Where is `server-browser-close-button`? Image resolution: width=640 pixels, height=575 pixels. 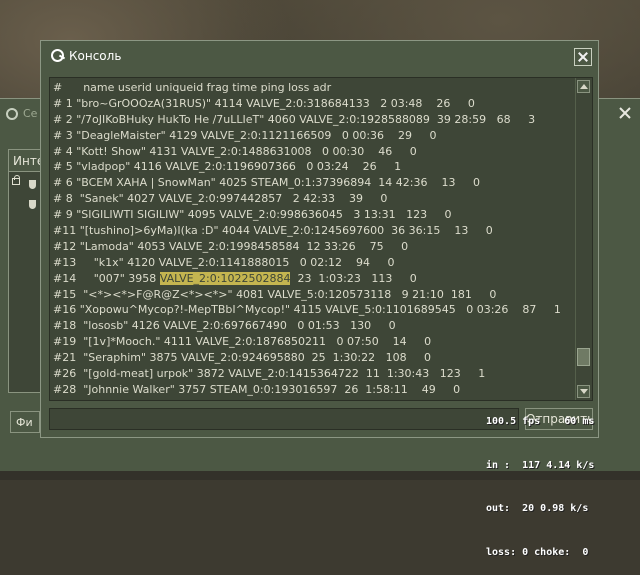
server-browser-close-button is located at coordinates (625, 112).